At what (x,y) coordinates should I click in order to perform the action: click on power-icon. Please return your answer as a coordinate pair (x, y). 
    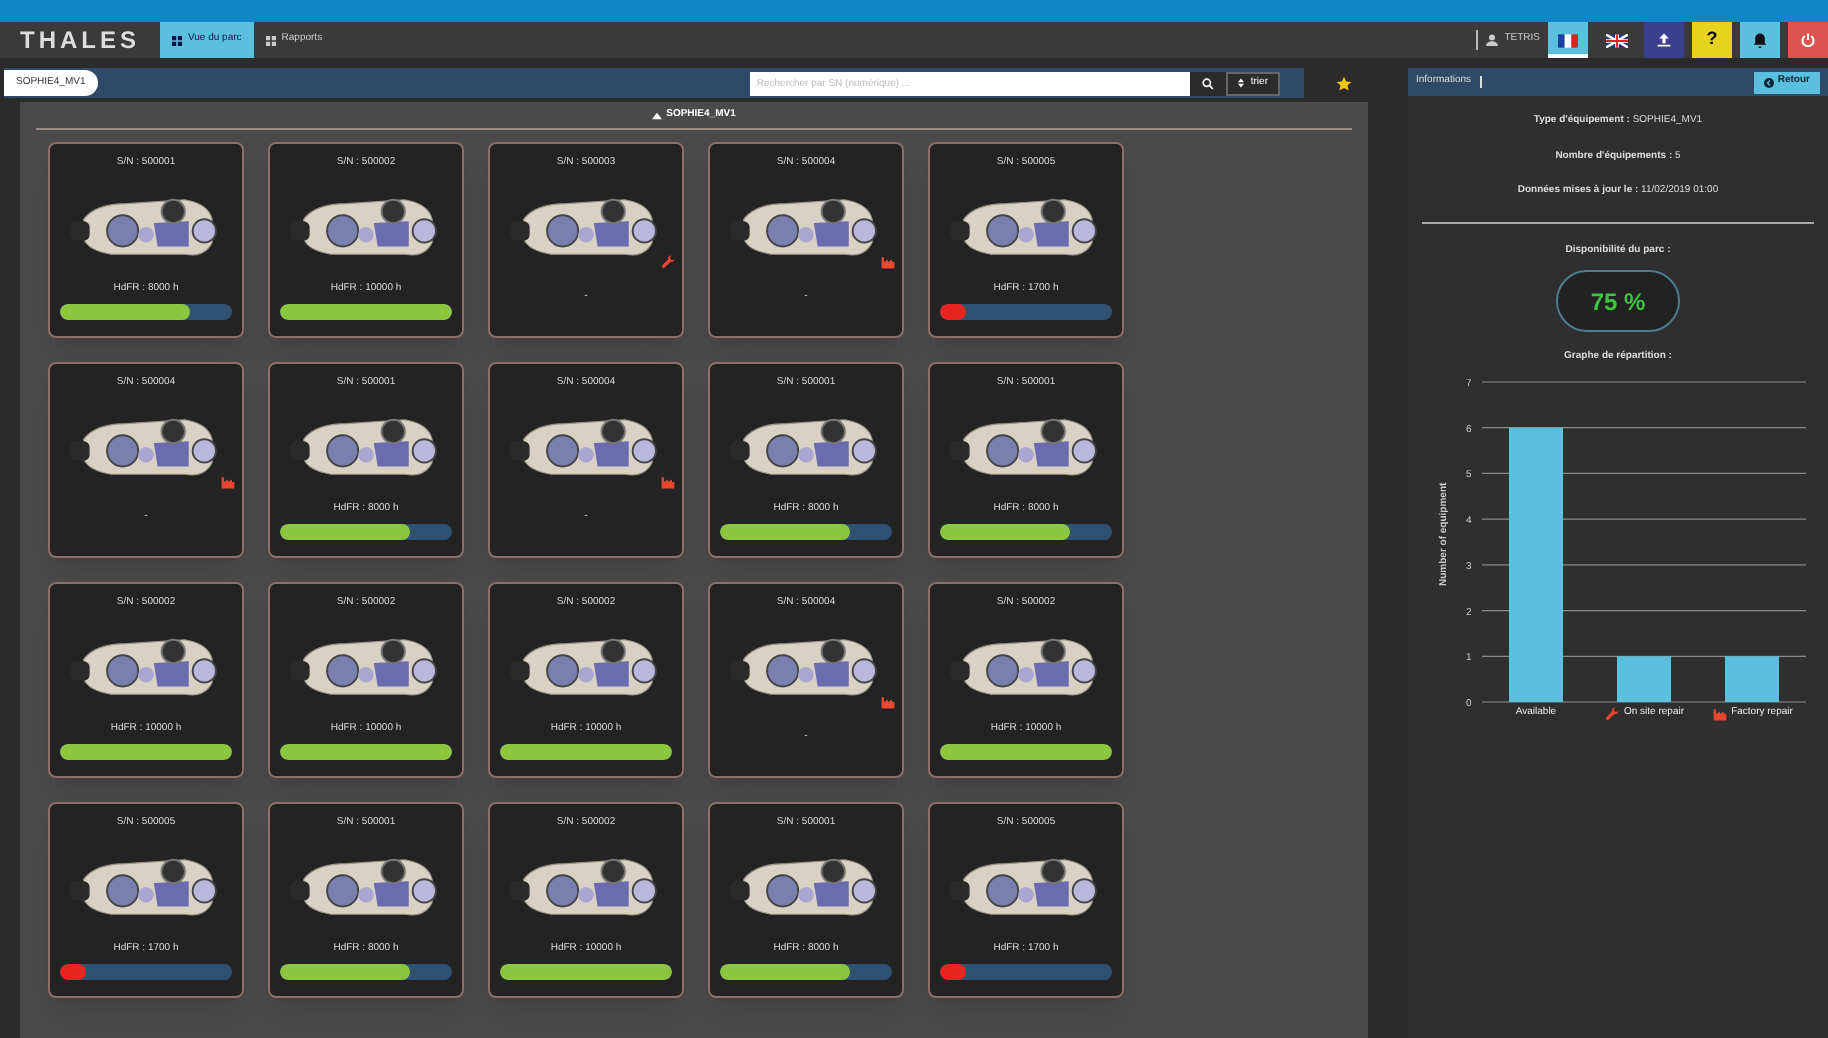
    Looking at the image, I should click on (1808, 40).